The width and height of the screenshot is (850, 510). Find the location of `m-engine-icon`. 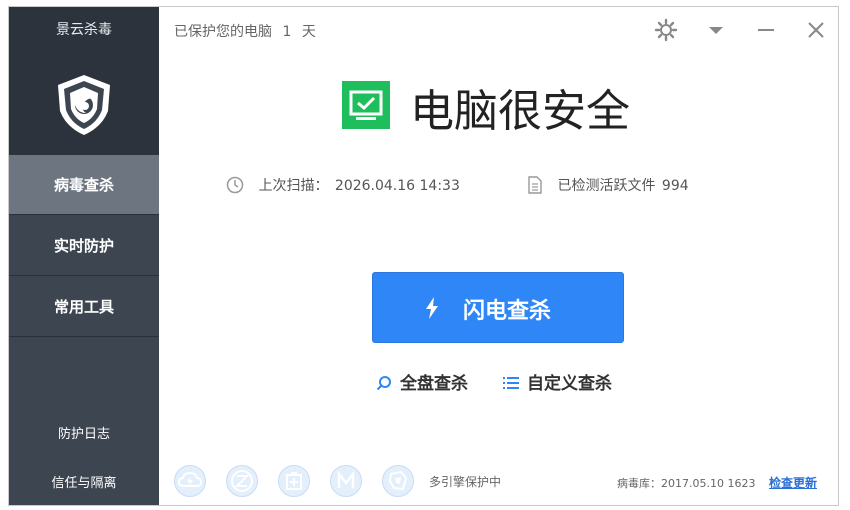

m-engine-icon is located at coordinates (346, 481).